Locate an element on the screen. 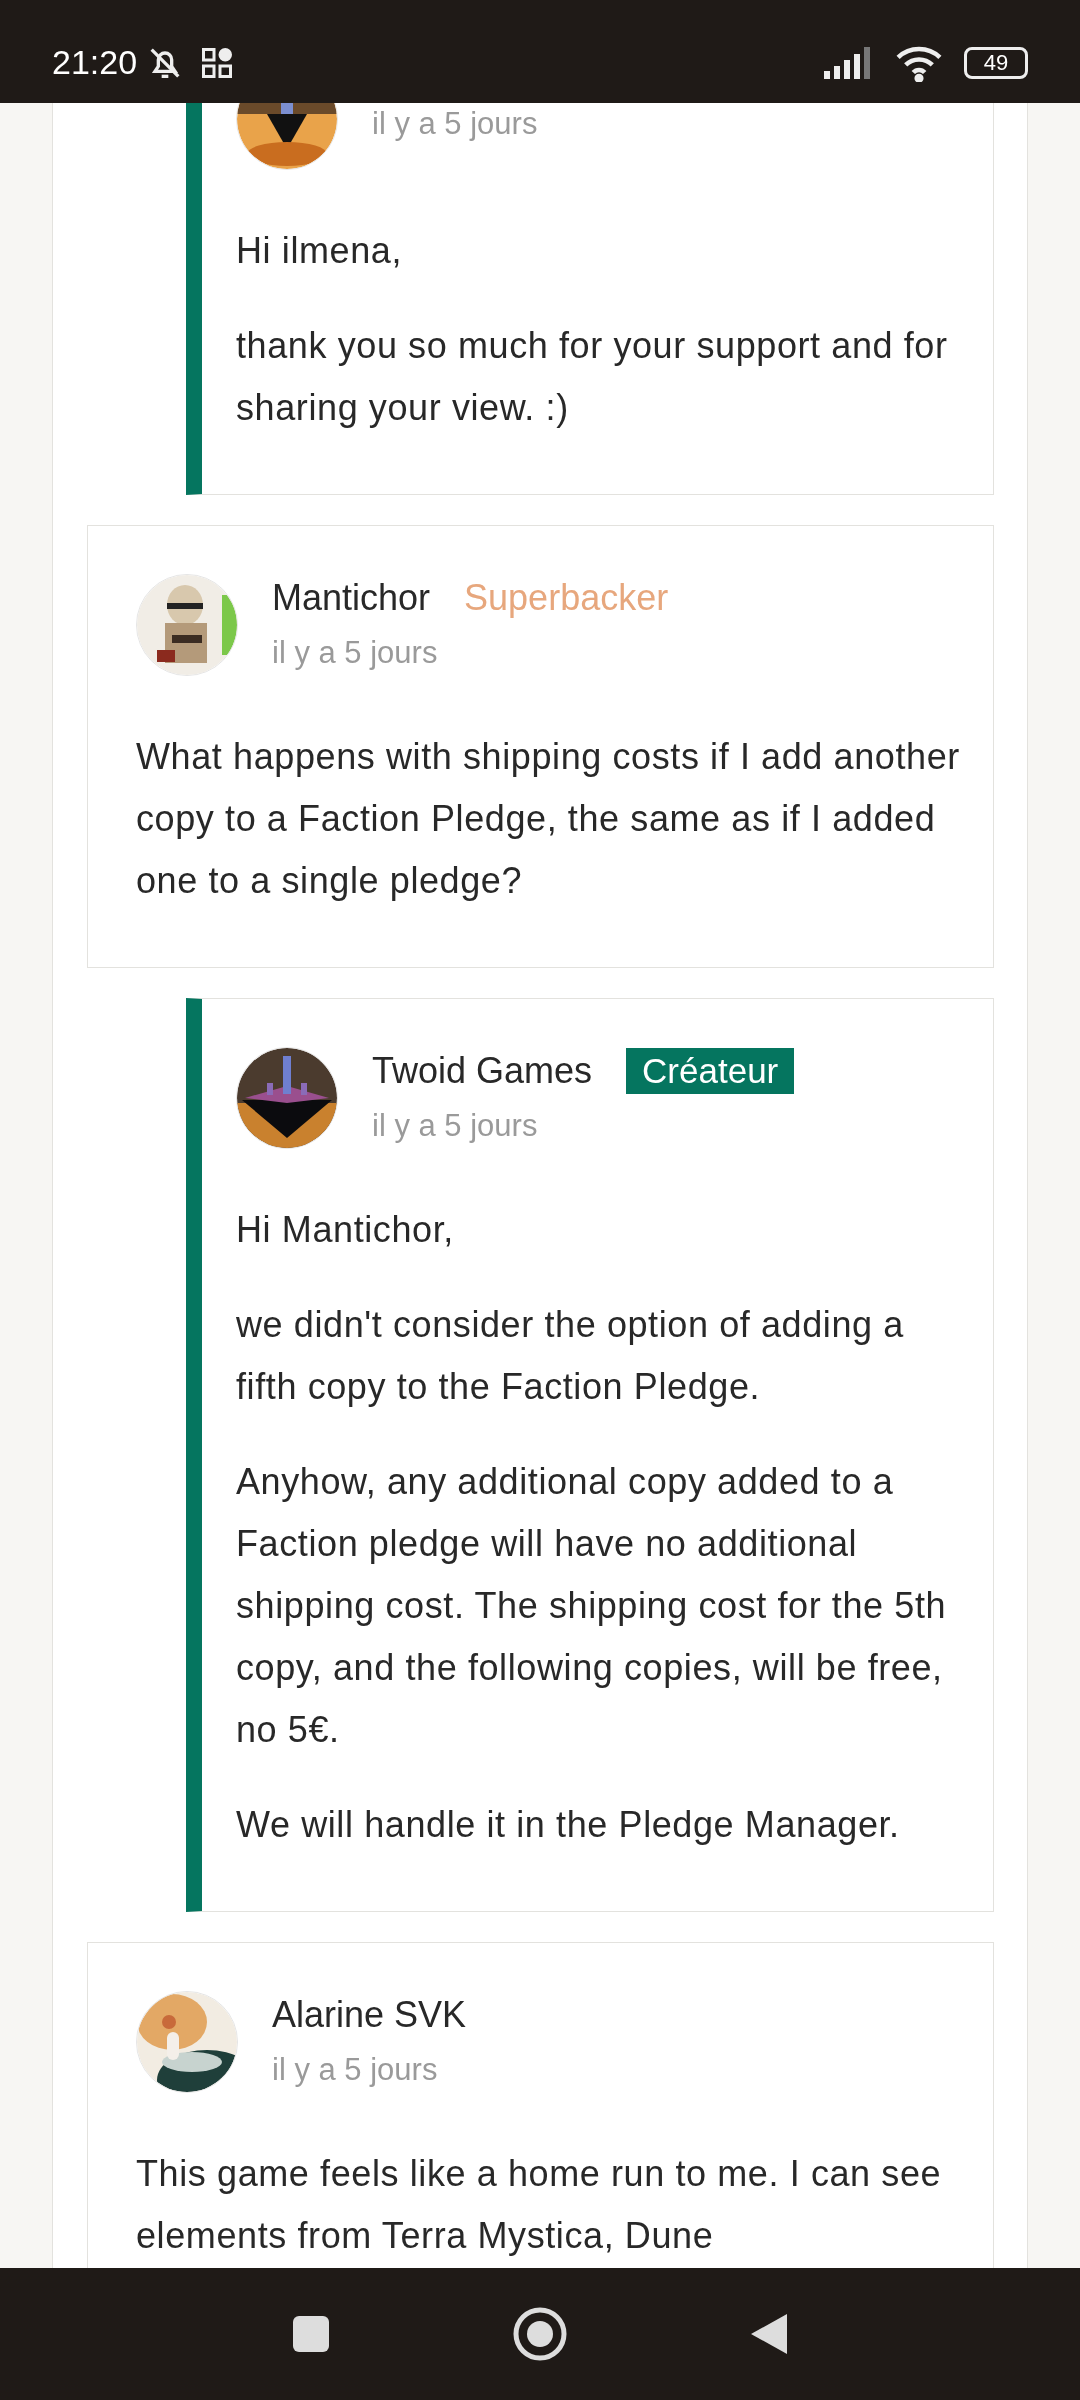 The height and width of the screenshot is (2400, 1080). battery-icon: 49 is located at coordinates (996, 62).